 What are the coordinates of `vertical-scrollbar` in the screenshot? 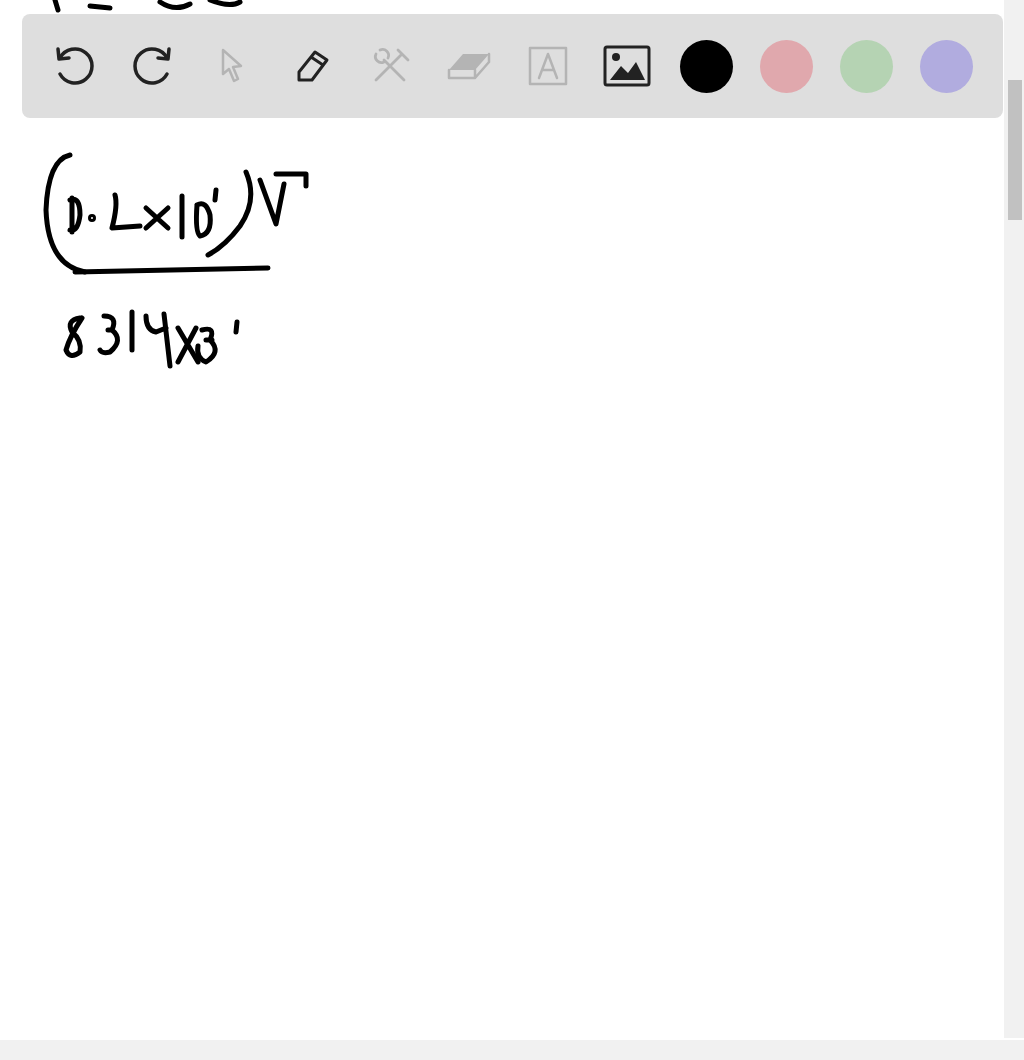 It's located at (1014, 519).